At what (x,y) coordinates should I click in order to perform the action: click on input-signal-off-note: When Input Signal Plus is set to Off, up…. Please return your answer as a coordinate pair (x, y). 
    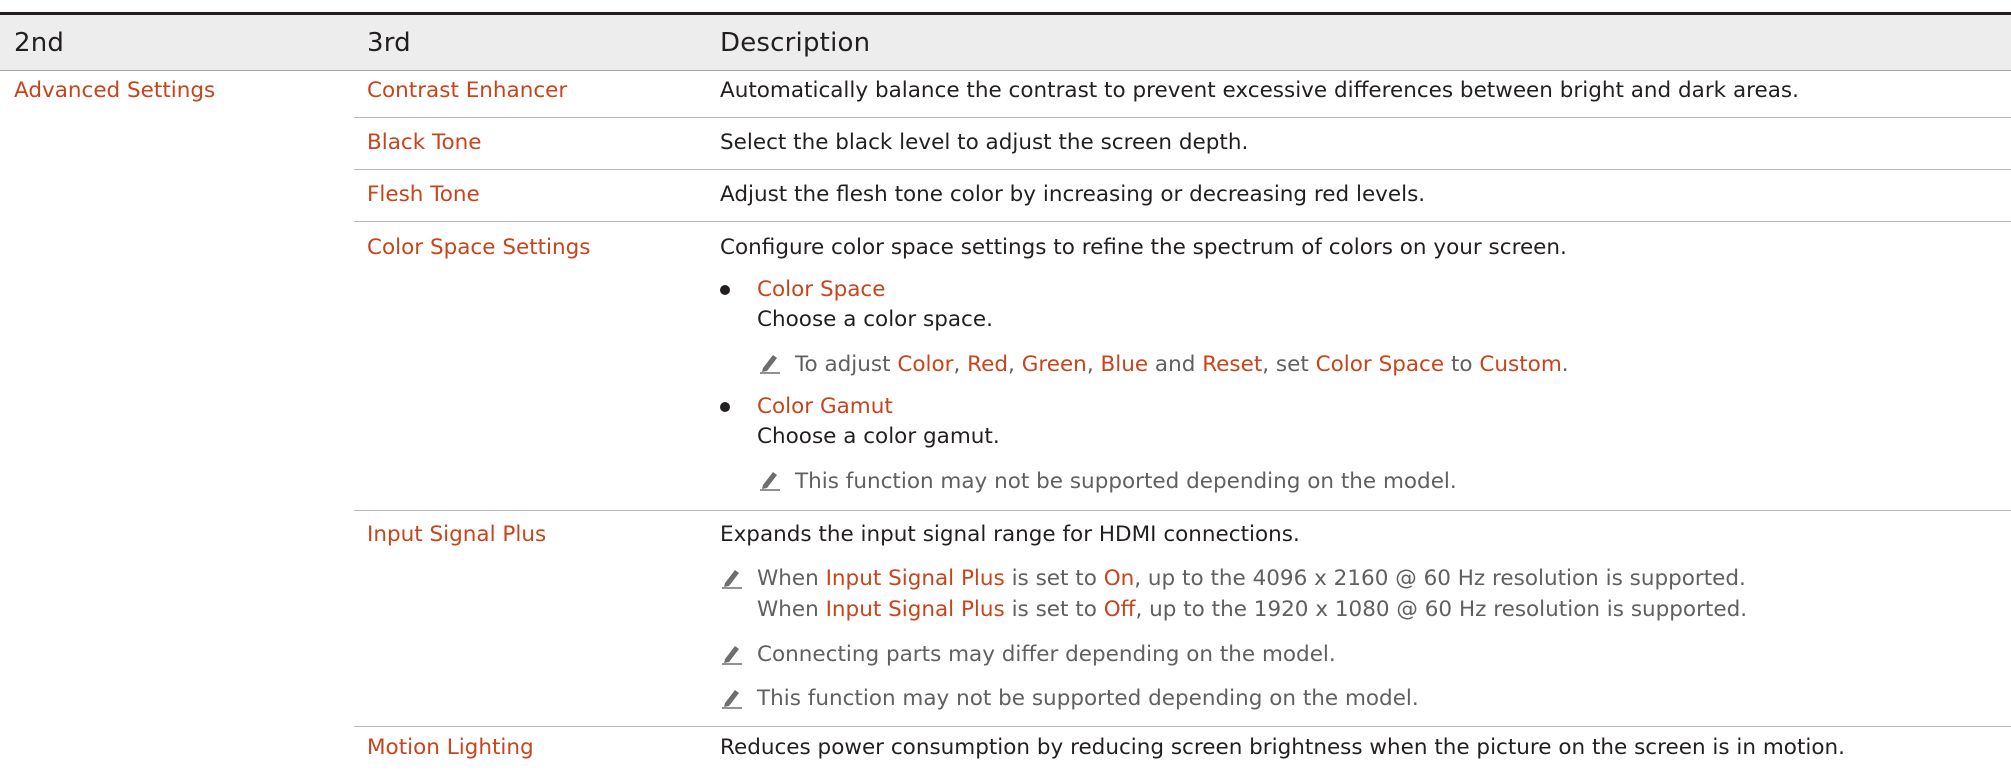
    Looking at the image, I should click on (1252, 609).